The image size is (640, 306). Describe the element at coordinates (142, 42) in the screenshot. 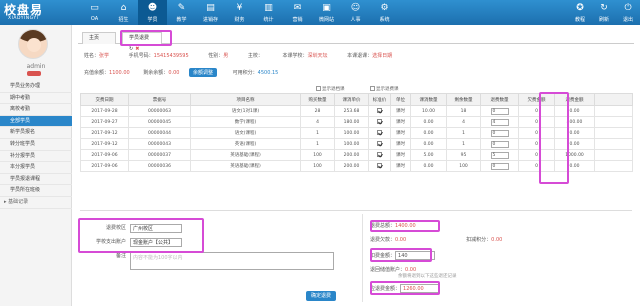

I see `tab-refund: 学员退费 ↻ ✖` at that location.